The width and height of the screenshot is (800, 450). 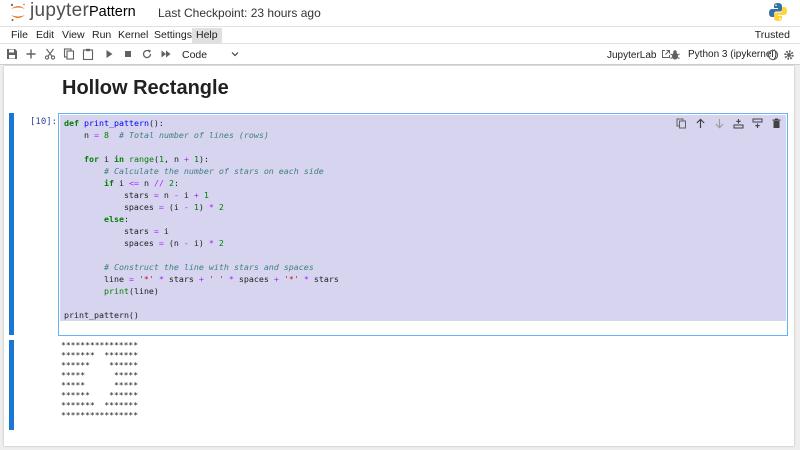 I want to click on code-line: if i <= n // 2:, so click(x=141, y=183).